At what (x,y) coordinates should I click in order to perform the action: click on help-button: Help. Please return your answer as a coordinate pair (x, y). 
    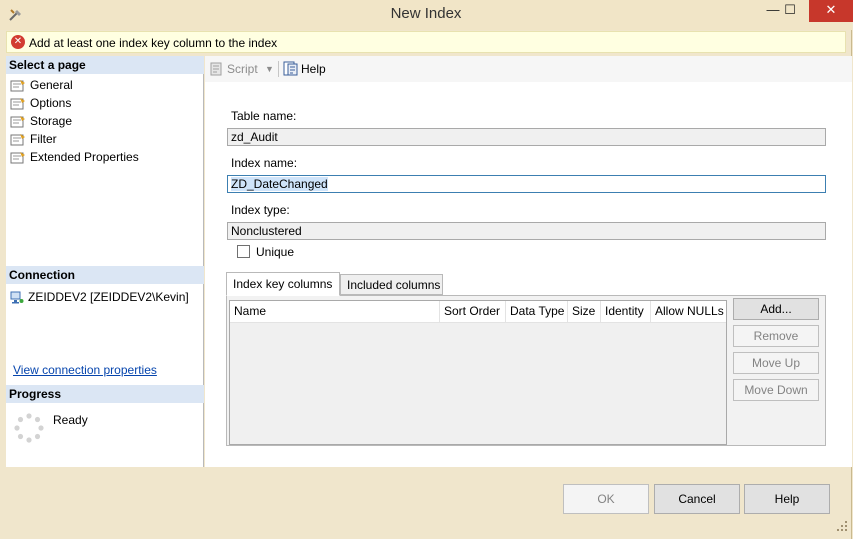
    Looking at the image, I should click on (787, 499).